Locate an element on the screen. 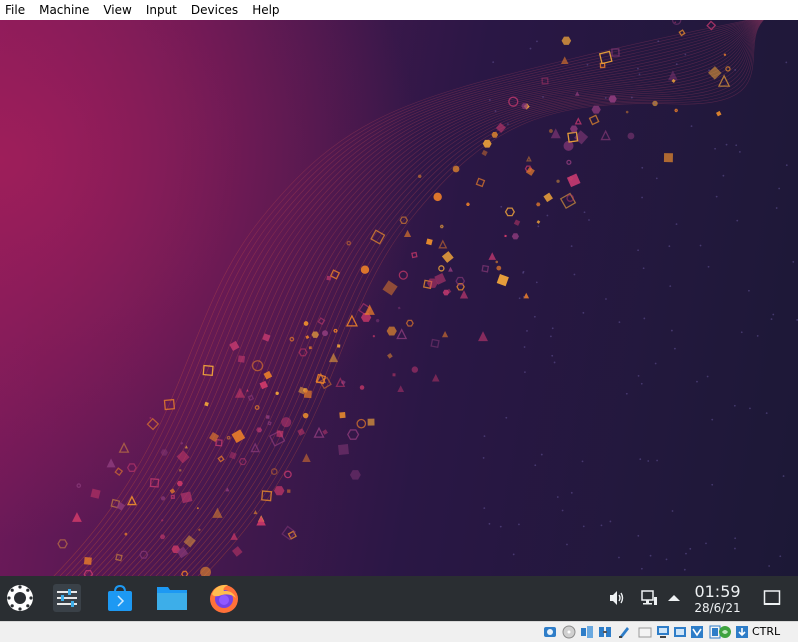  folder-icon is located at coordinates (172, 598).